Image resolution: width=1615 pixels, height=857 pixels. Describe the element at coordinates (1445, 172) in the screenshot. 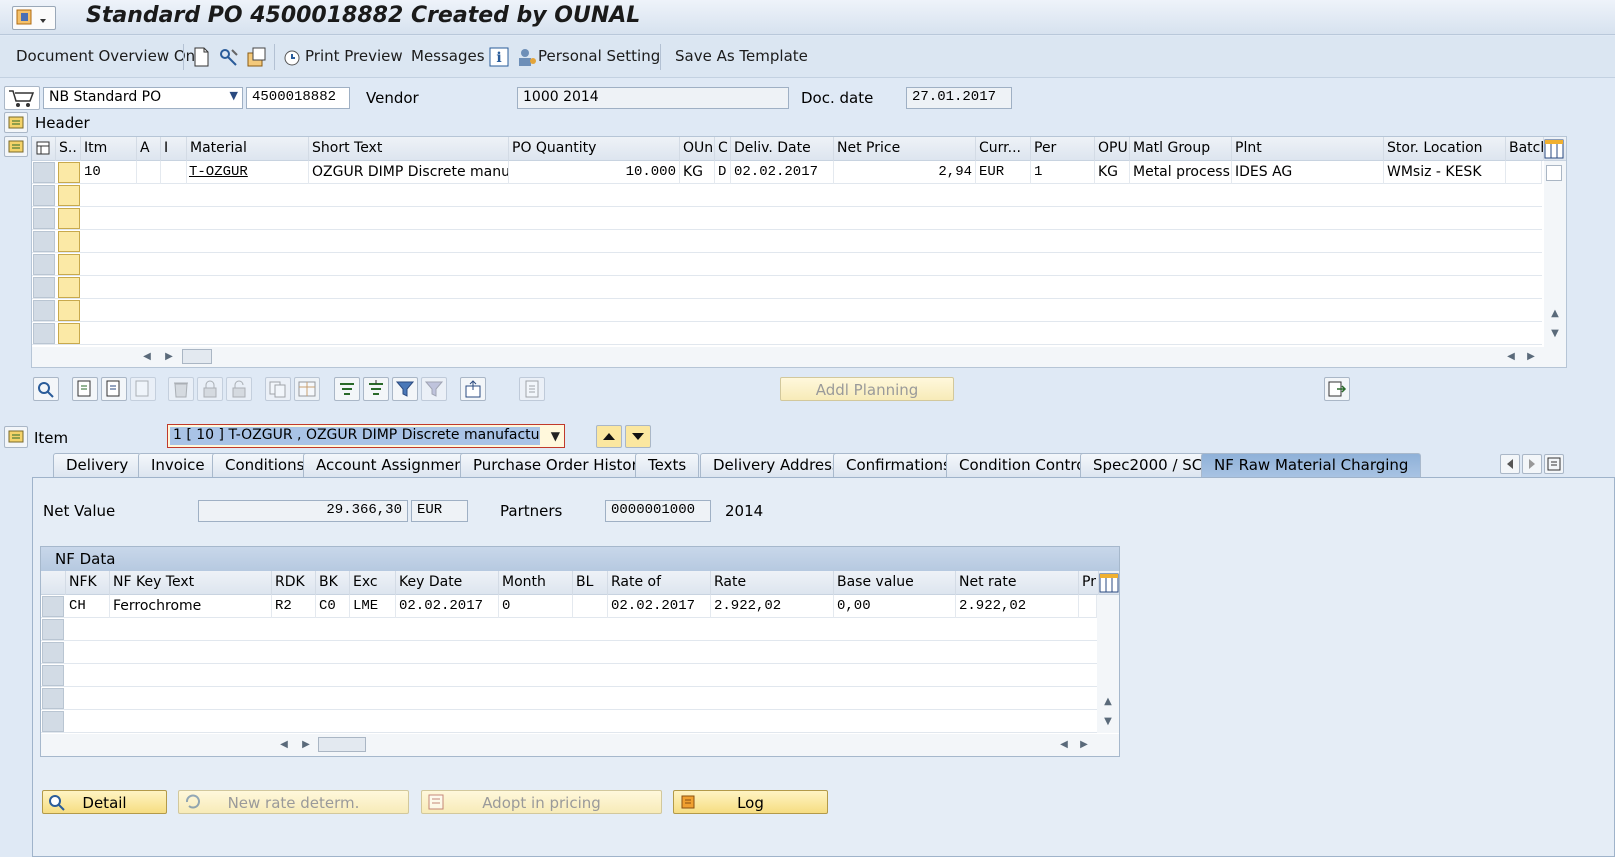

I see `cell-stor-location: WMsiz - KESK` at that location.